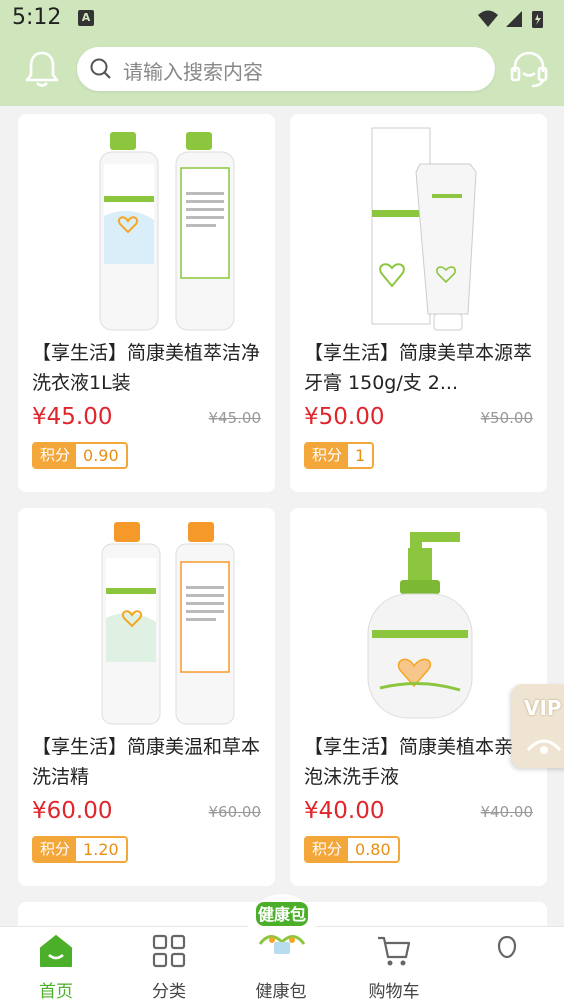 The width and height of the screenshot is (564, 1004). I want to click on points-value: 1, so click(360, 455).